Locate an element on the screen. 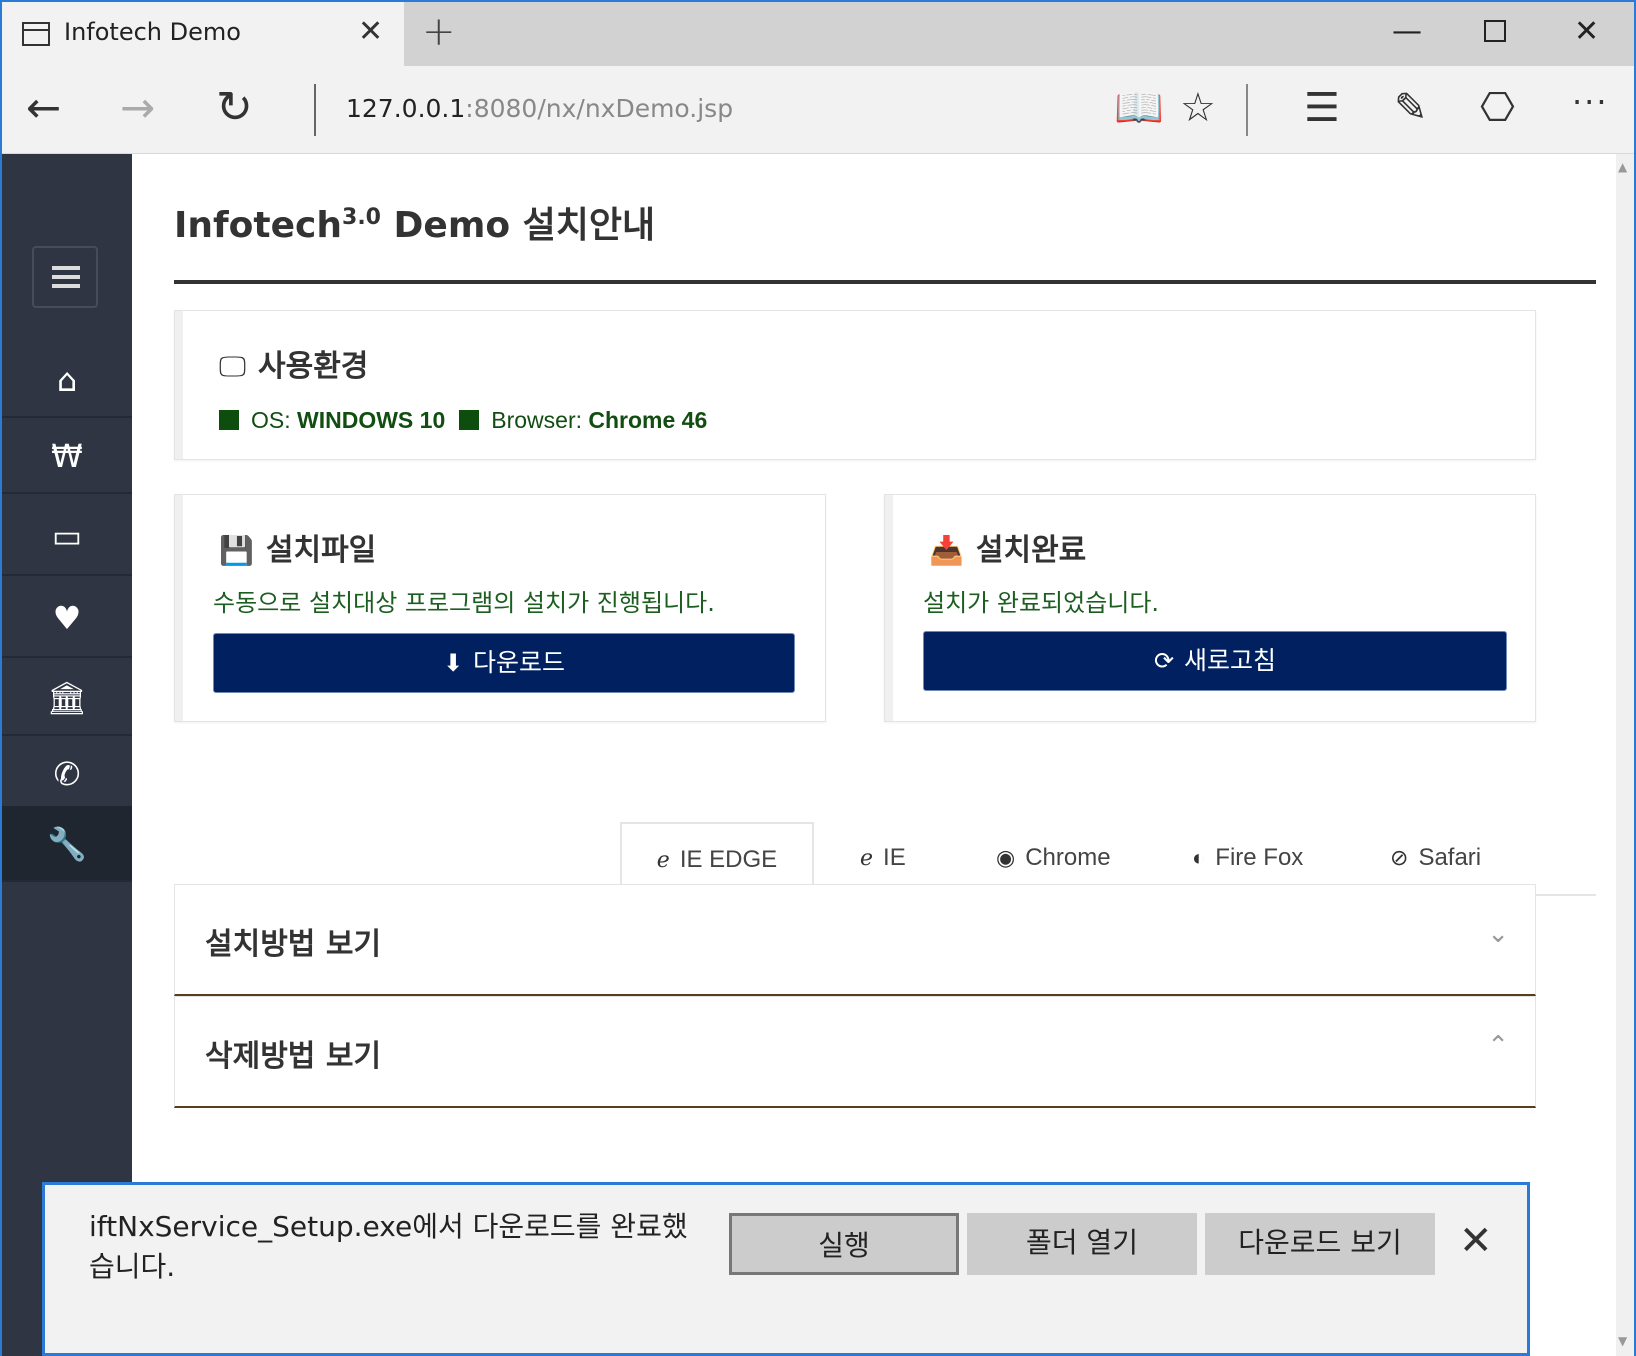  edge-icon: ℯ is located at coordinates (663, 859).